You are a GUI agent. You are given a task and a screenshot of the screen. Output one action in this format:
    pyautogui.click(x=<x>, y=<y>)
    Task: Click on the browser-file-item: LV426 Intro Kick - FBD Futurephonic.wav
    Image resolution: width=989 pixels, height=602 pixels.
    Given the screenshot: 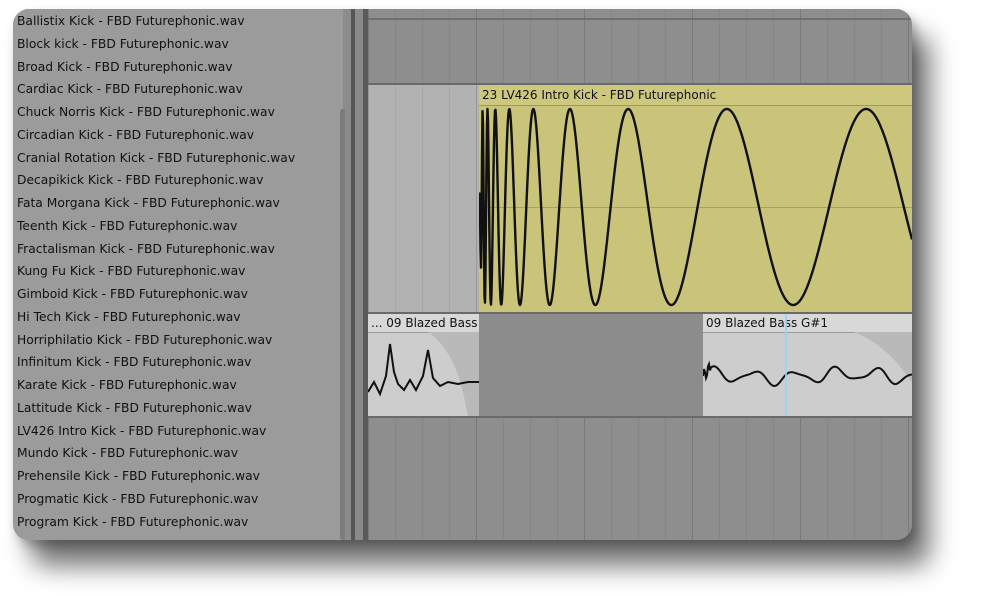 What is the action you would take?
    pyautogui.click(x=141, y=431)
    